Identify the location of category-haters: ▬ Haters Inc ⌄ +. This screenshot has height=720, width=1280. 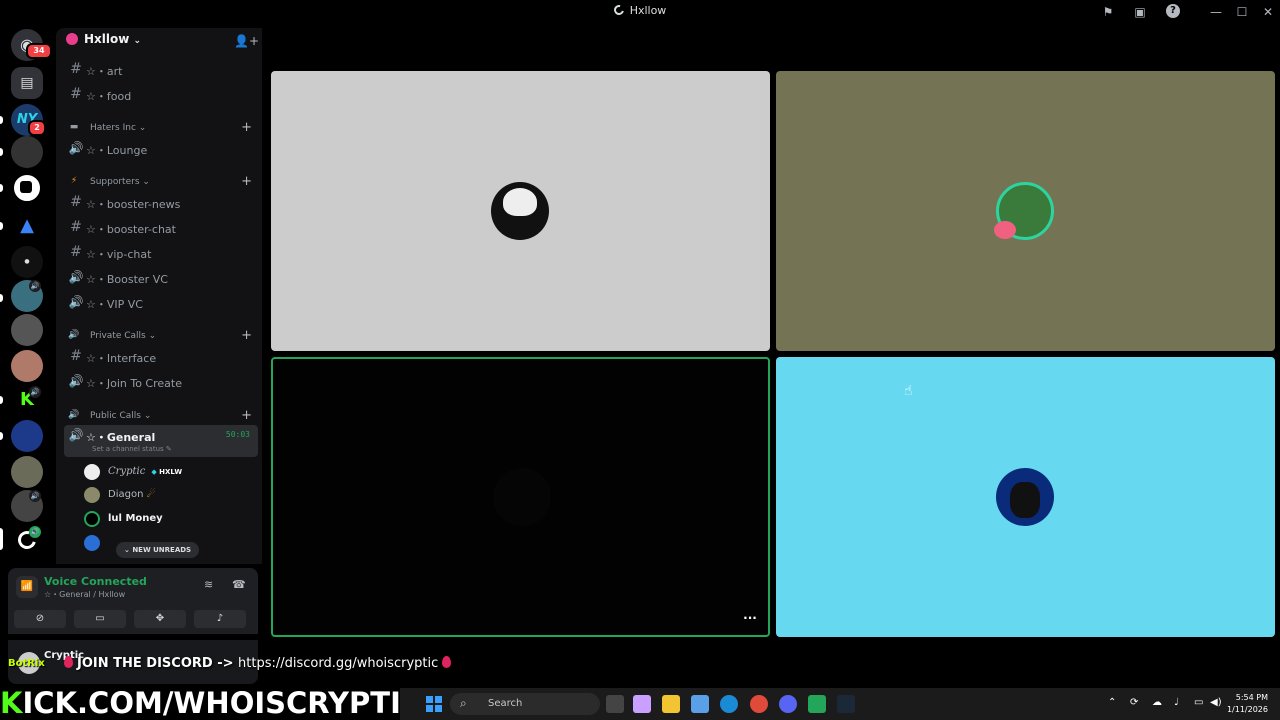
(161, 128).